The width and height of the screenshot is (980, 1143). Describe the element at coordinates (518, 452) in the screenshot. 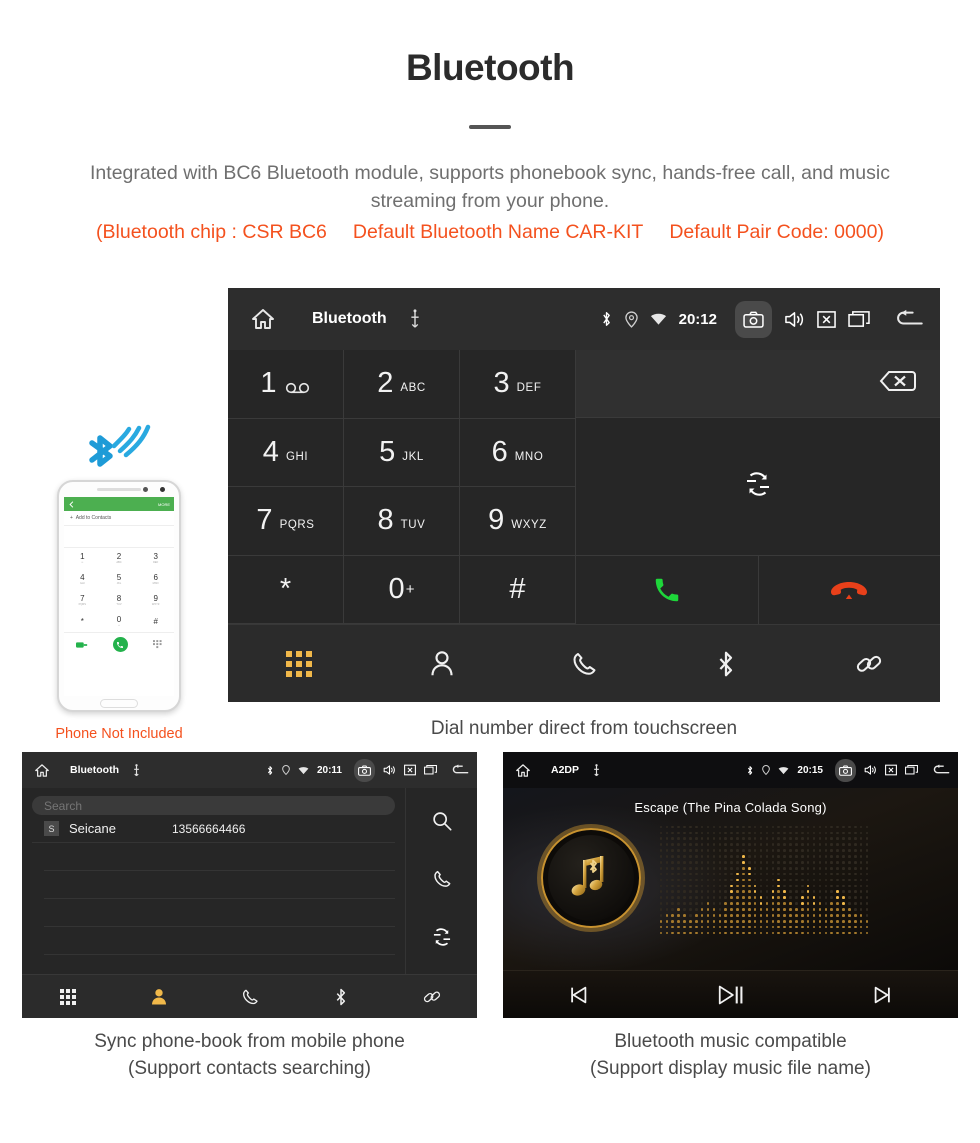

I see `dial-key-6: 6 MNO` at that location.